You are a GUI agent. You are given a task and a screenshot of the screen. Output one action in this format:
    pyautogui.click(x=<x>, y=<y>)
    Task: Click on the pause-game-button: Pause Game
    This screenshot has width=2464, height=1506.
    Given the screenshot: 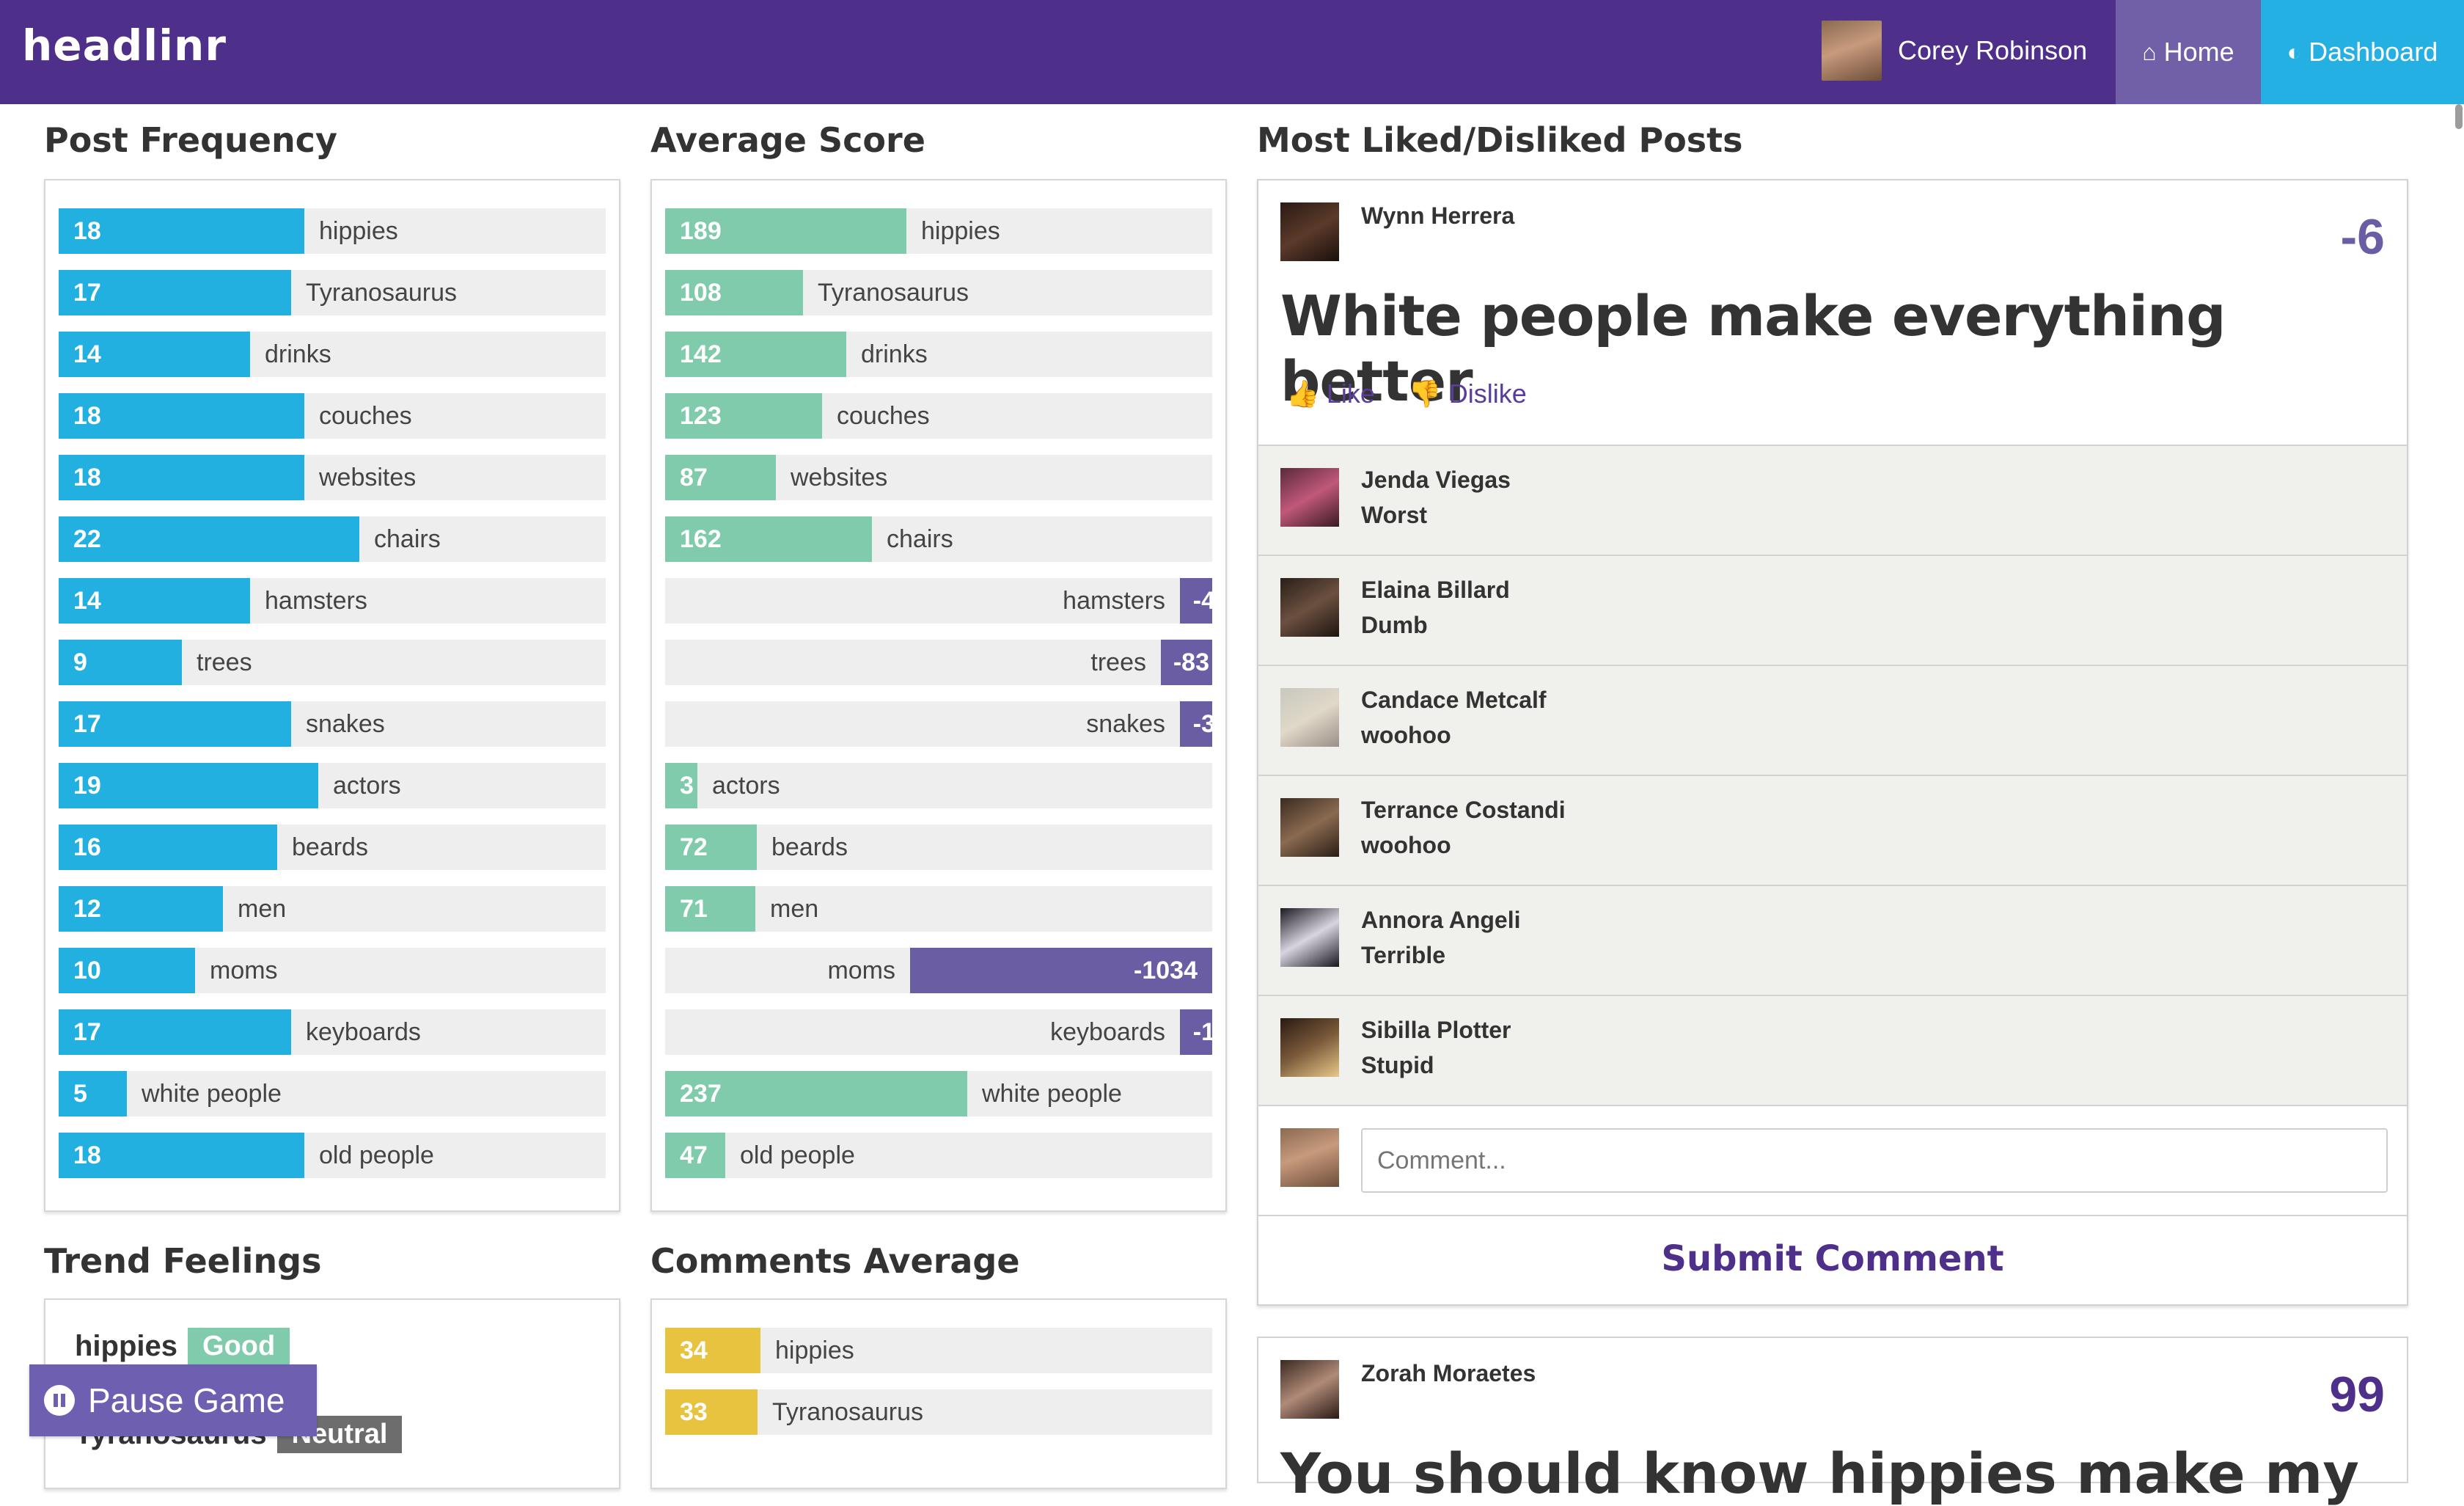 What is the action you would take?
    pyautogui.click(x=173, y=1400)
    